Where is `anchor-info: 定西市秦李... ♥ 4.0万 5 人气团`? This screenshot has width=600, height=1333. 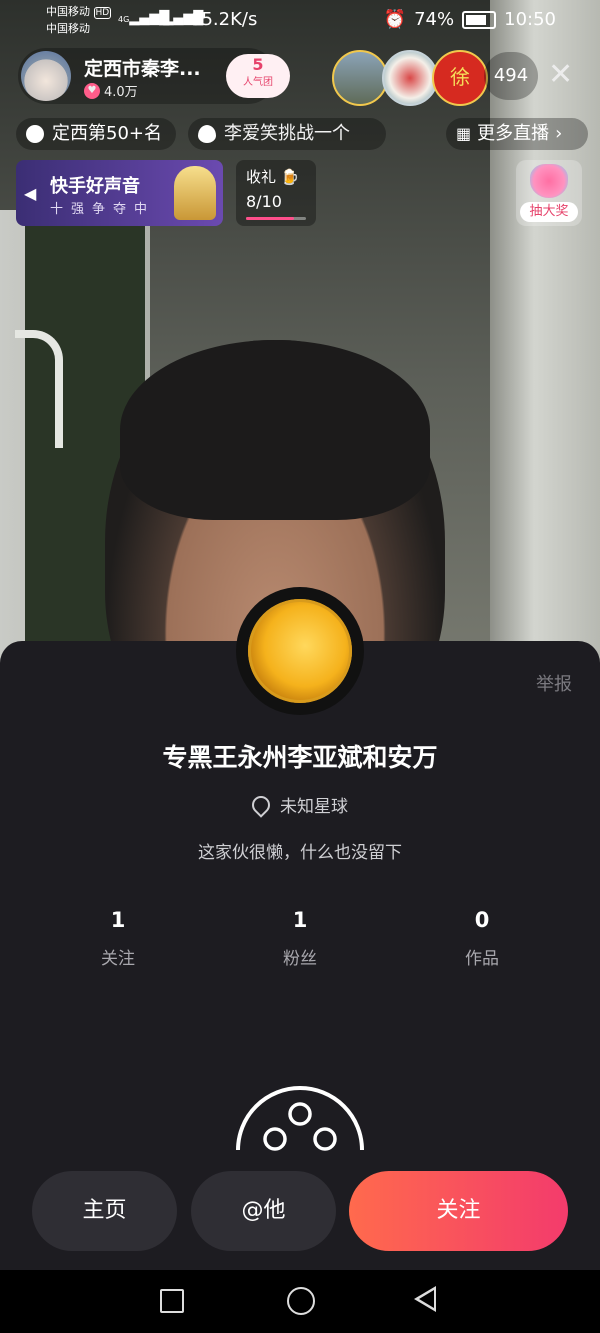 anchor-info: 定西市秦李... ♥ 4.0万 5 人气团 is located at coordinates (154, 76).